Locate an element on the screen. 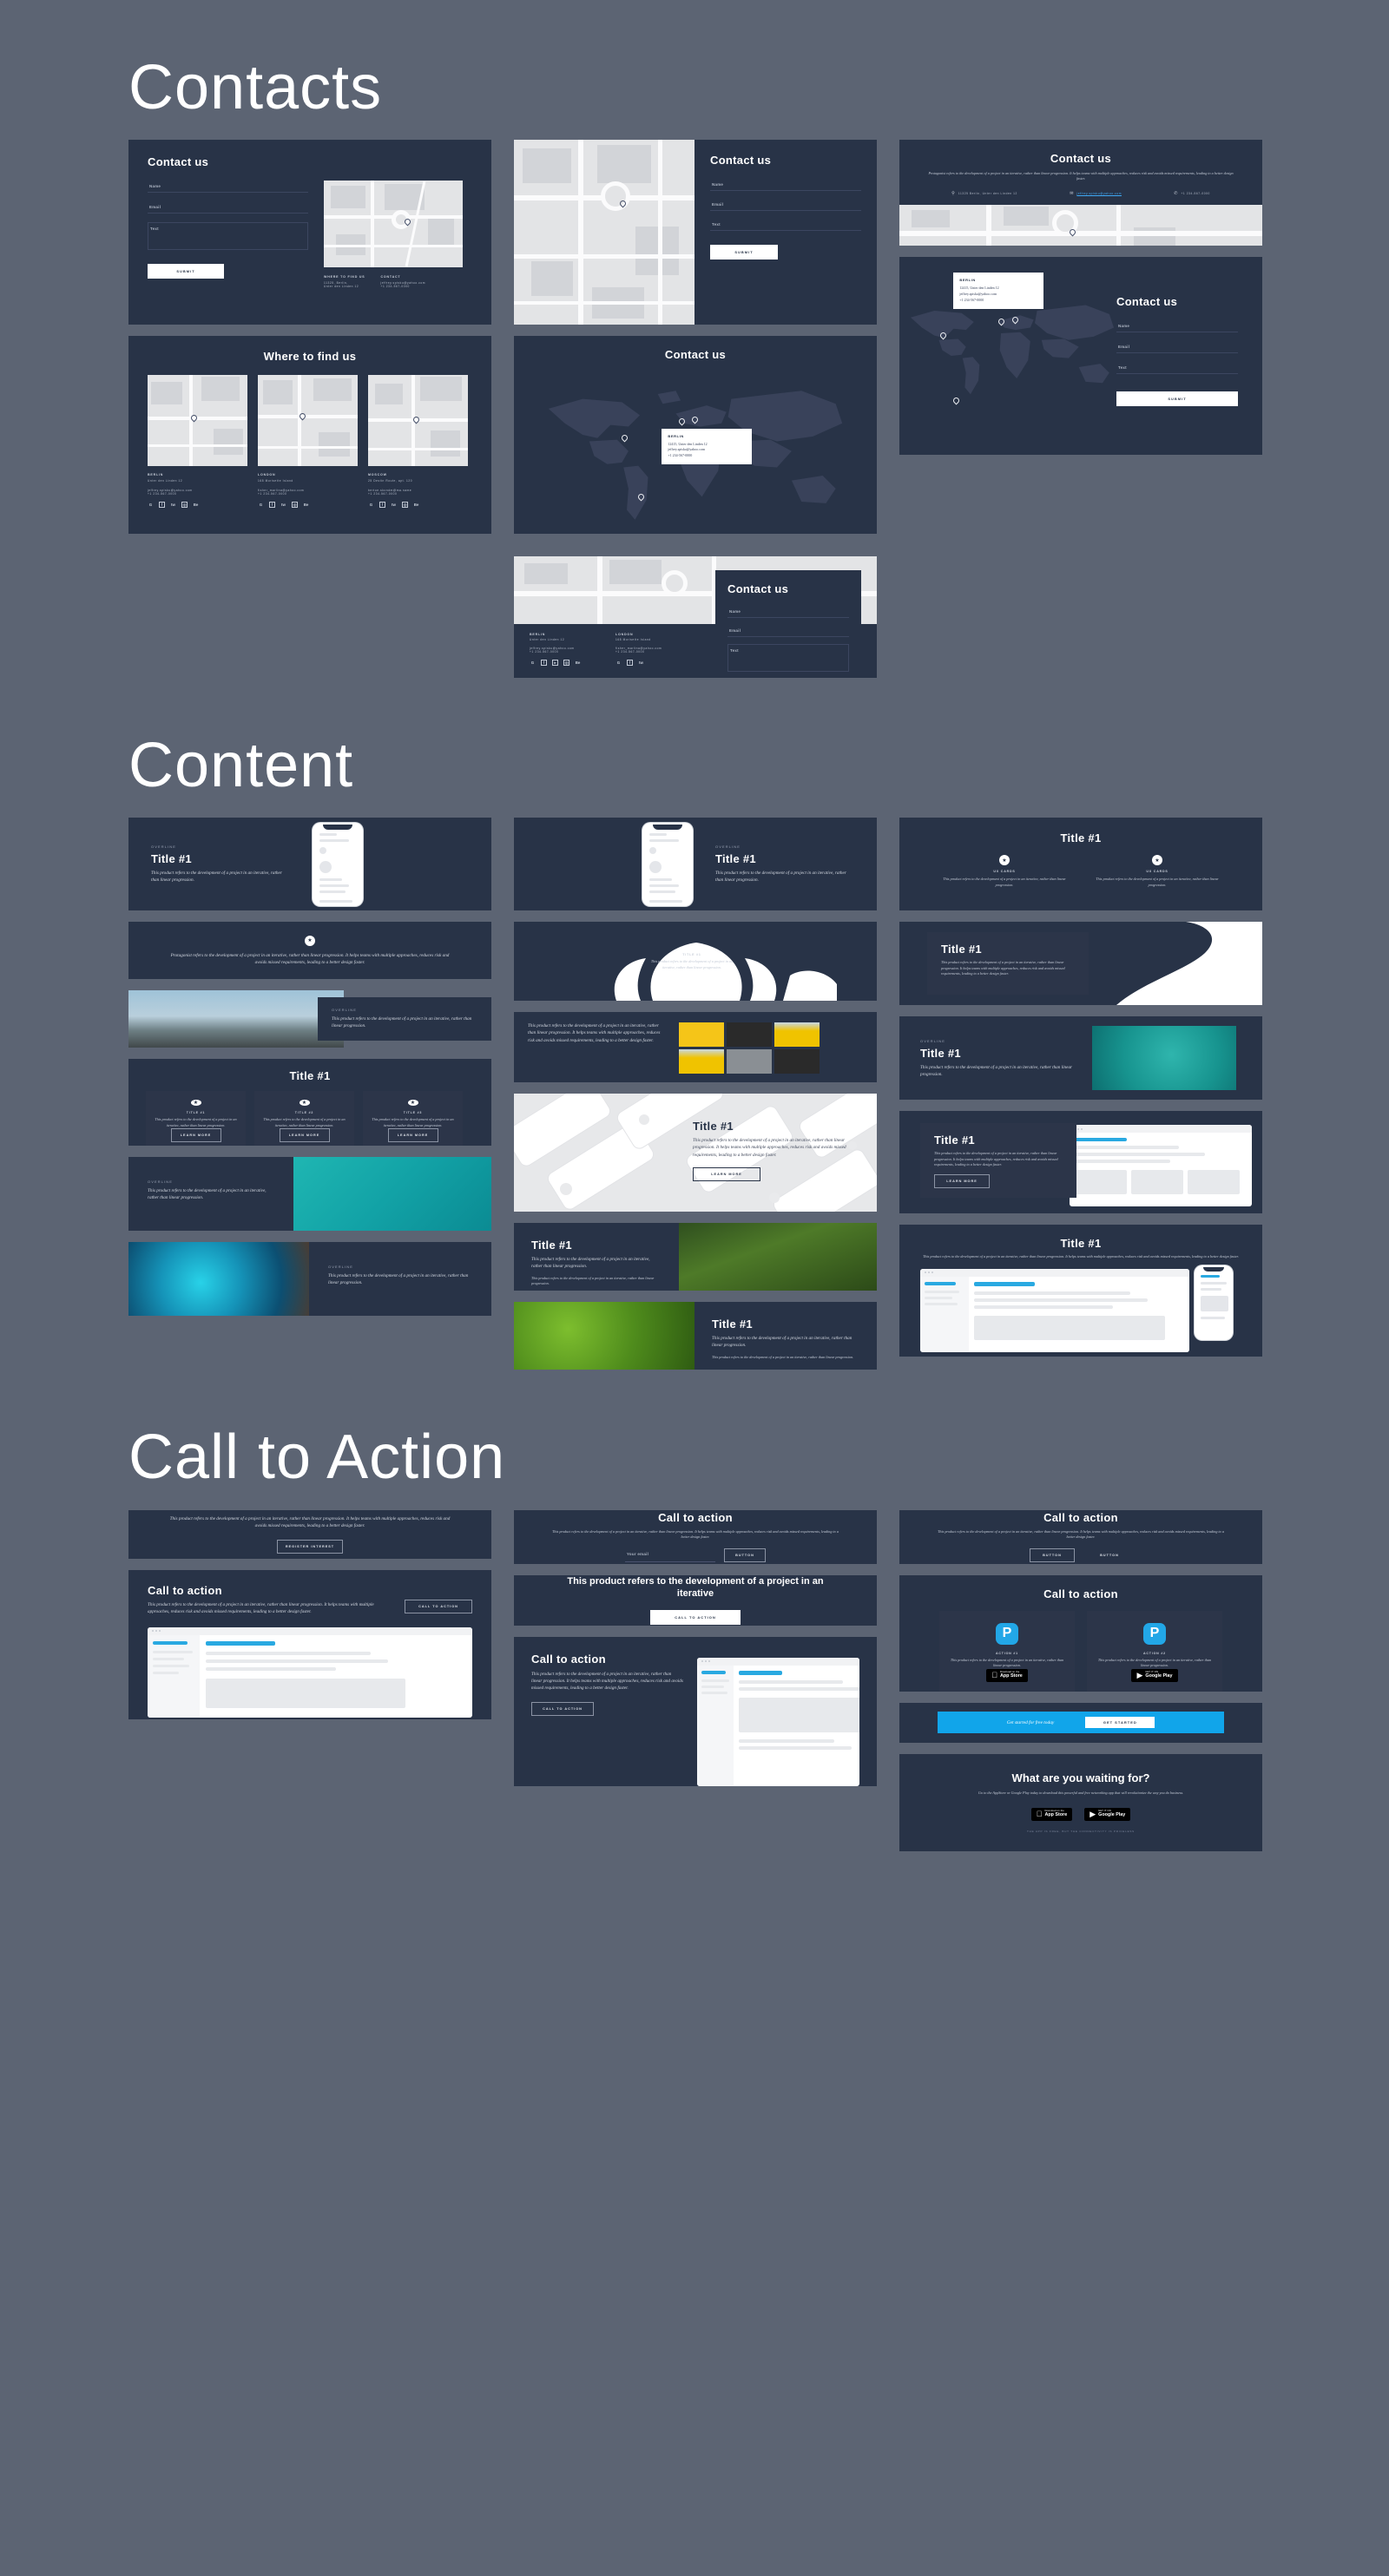 Image resolution: width=1389 pixels, height=2576 pixels. secondary-button: BUTTON is located at coordinates (1109, 1555).